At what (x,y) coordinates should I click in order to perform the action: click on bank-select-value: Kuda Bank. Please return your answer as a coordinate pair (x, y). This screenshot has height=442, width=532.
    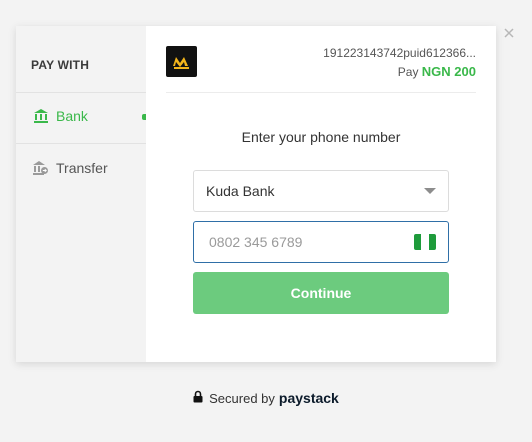
    Looking at the image, I should click on (240, 191).